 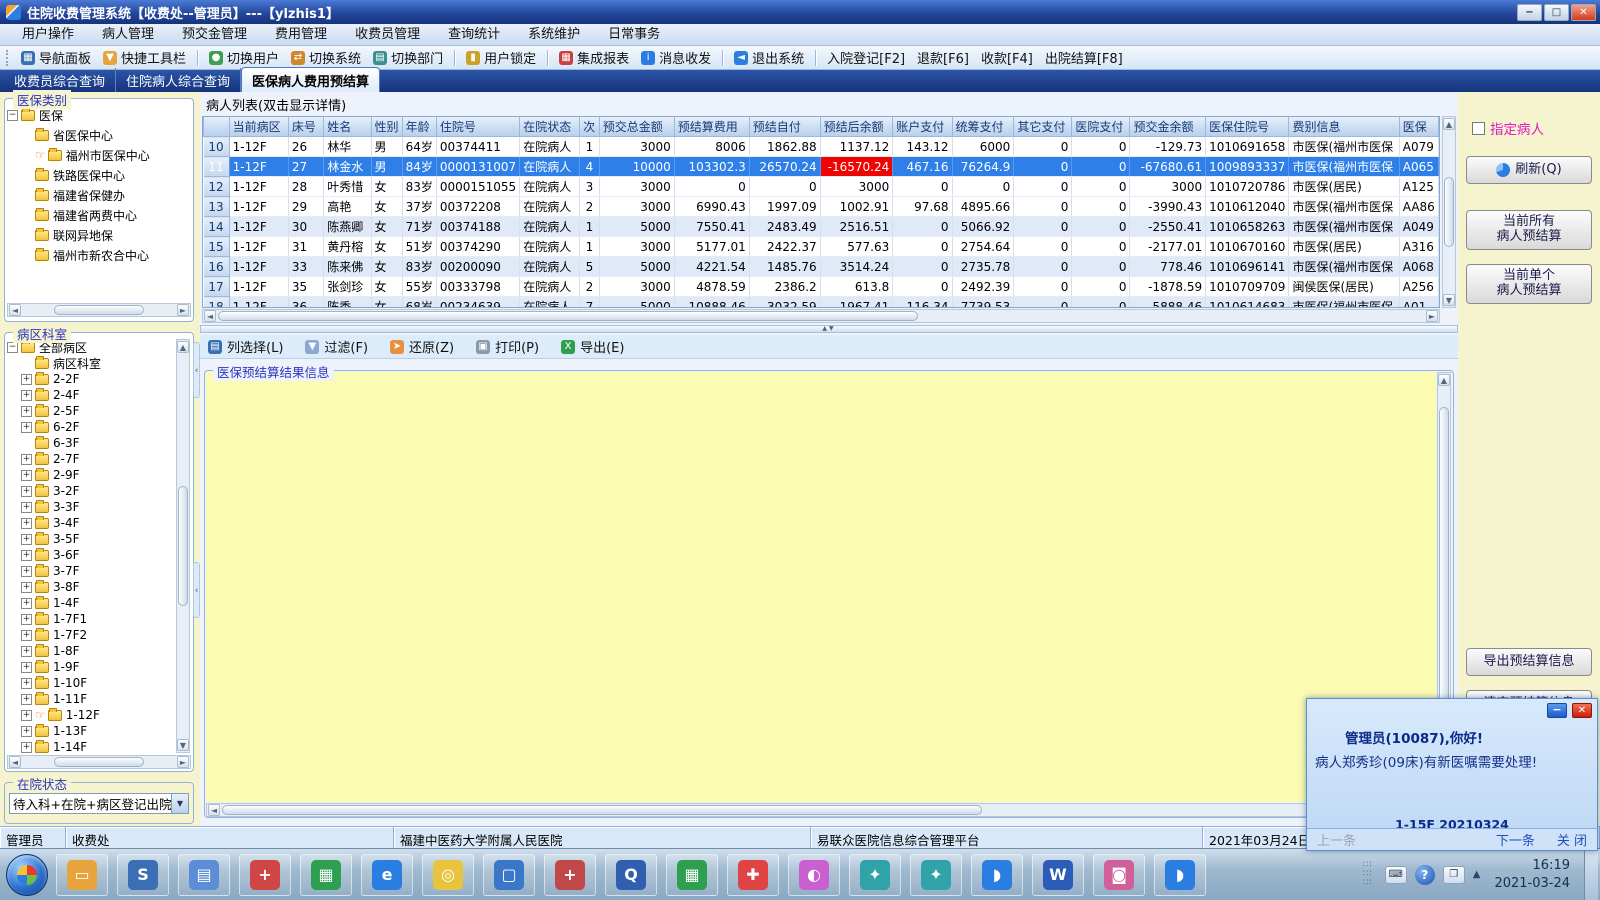 I want to click on tray-expand-arrow-icon: ▲, so click(x=1477, y=874).